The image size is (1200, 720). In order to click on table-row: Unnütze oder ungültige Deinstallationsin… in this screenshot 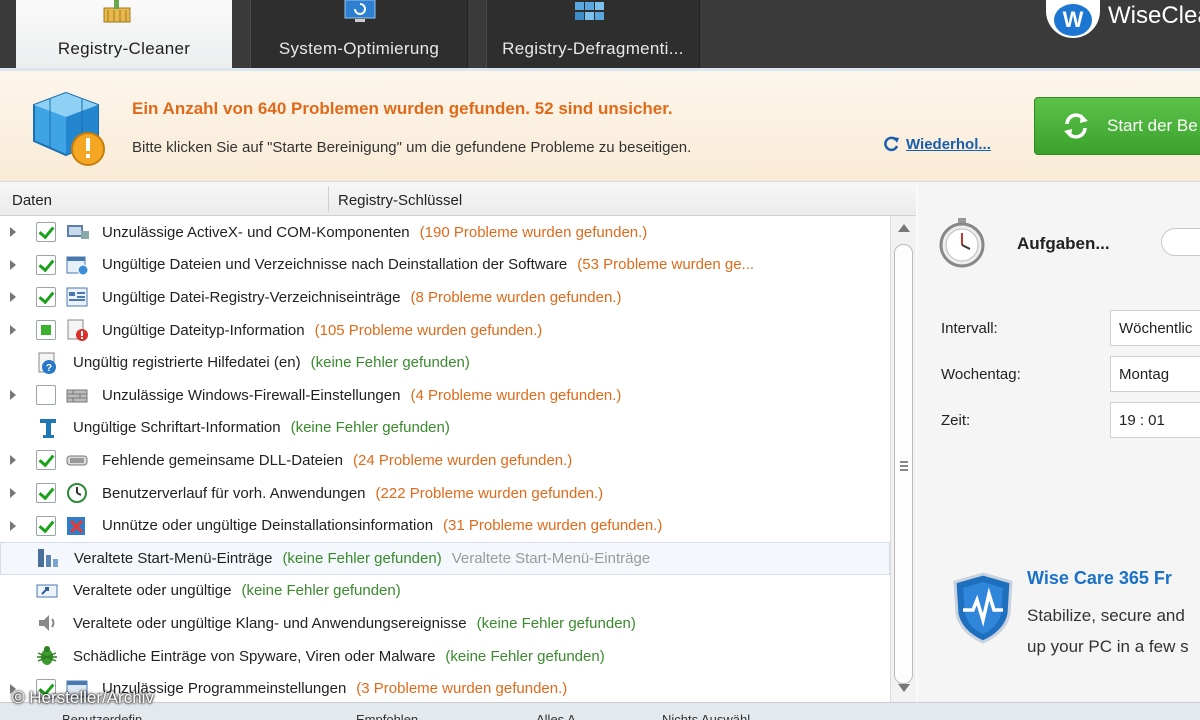, I will do `click(445, 525)`.